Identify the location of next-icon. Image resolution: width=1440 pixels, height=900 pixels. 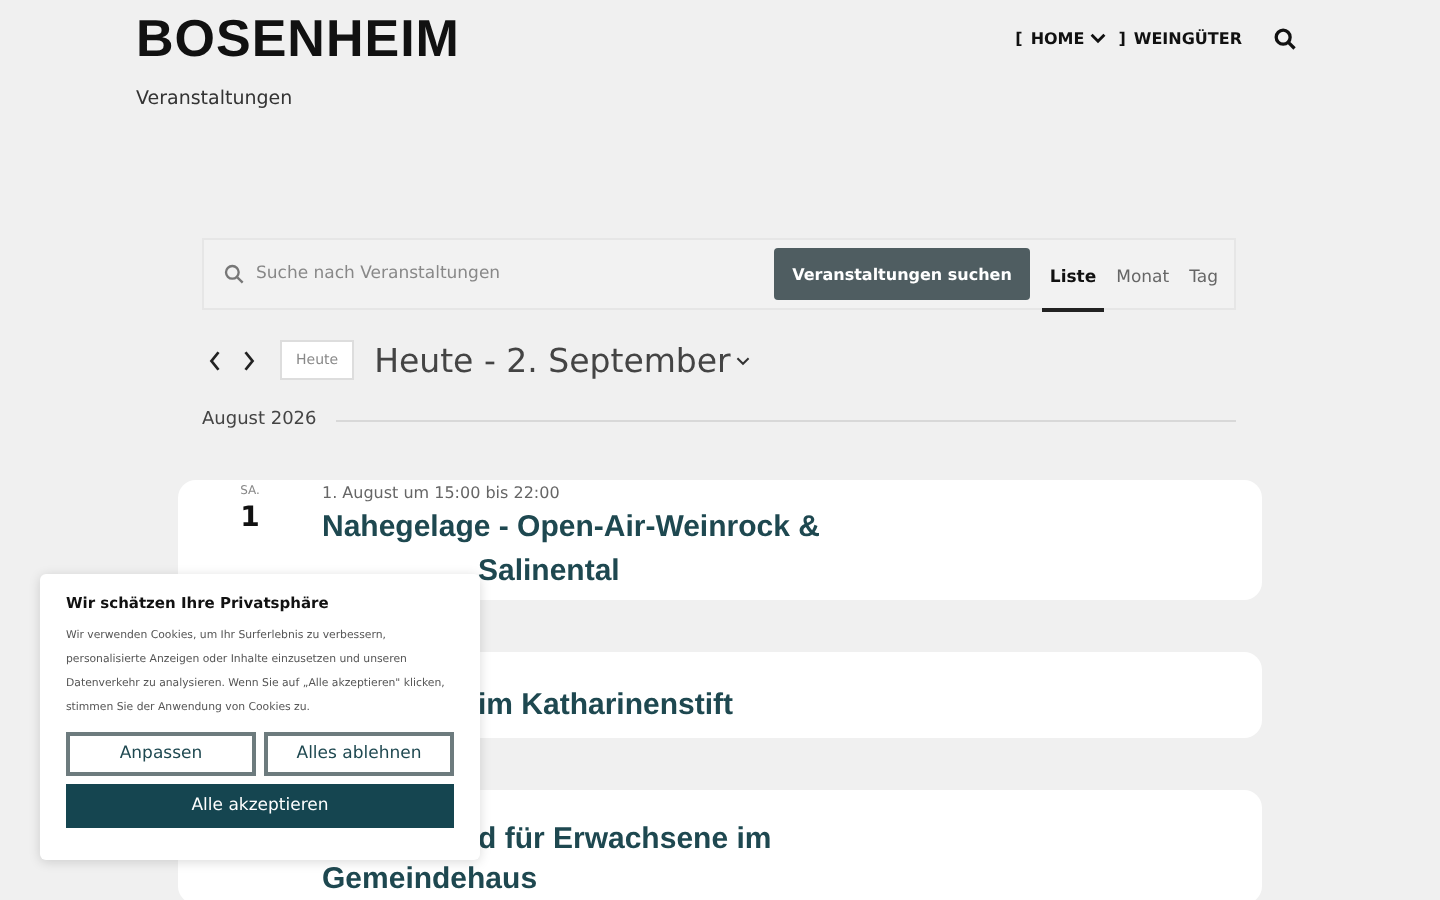
(249, 360).